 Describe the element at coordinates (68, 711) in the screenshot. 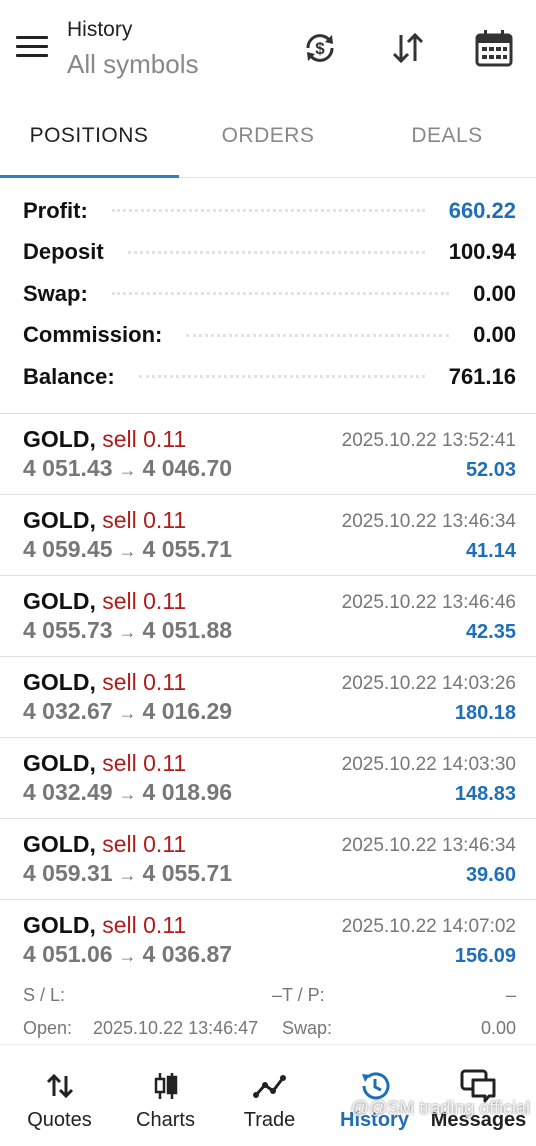

I see `open-price: 4 032.67` at that location.